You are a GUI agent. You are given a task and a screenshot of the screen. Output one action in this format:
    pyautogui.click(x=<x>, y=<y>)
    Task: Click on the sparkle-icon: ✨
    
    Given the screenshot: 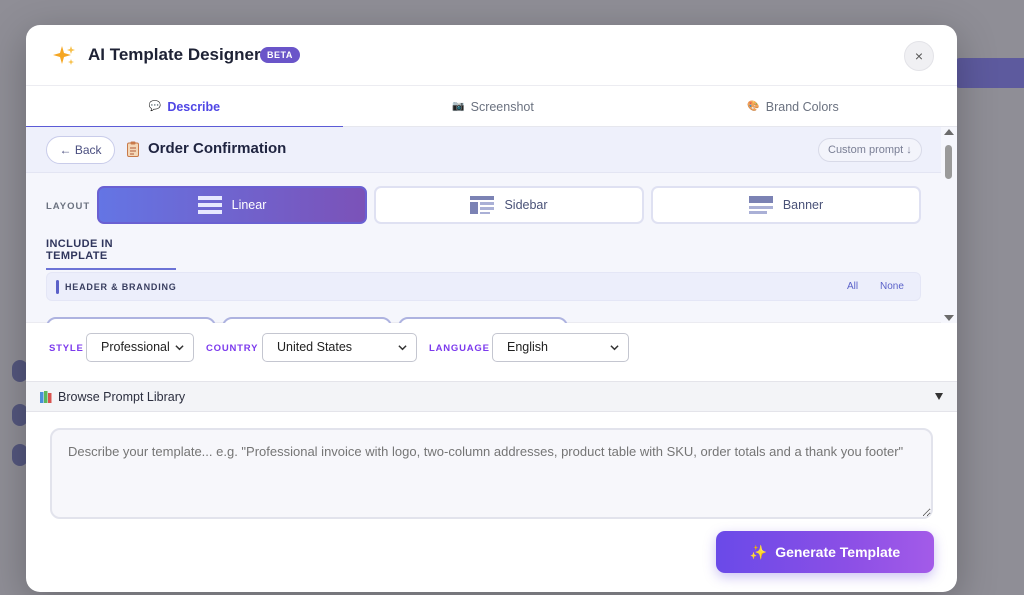 What is the action you would take?
    pyautogui.click(x=758, y=551)
    